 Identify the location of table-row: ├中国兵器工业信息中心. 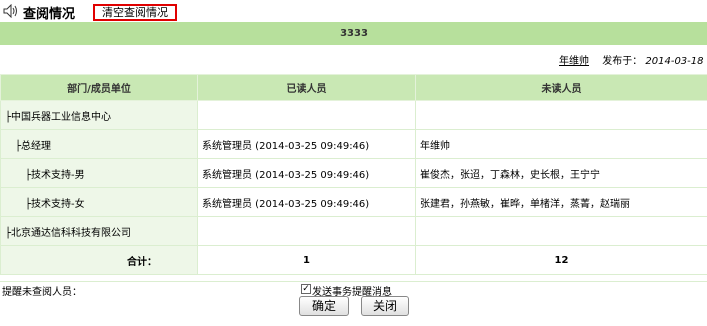
(353, 115).